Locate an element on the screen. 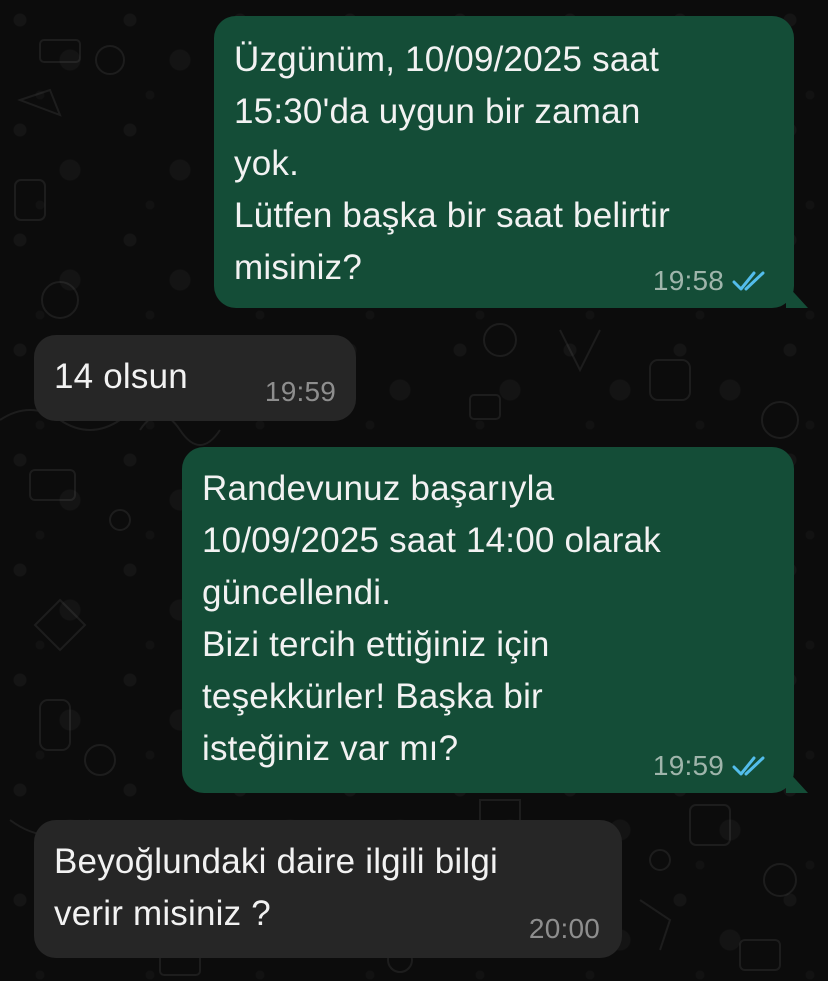  message-time: 19:58 is located at coordinates (688, 280).